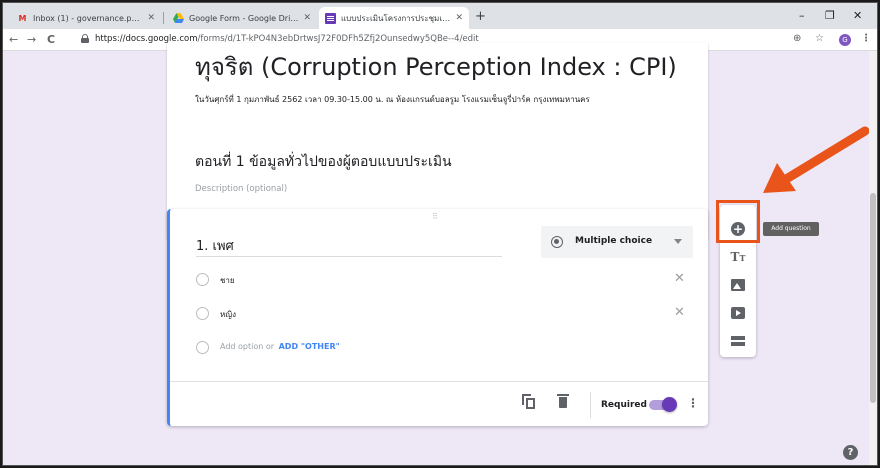  What do you see at coordinates (85, 38) in the screenshot?
I see `lock-icon` at bounding box center [85, 38].